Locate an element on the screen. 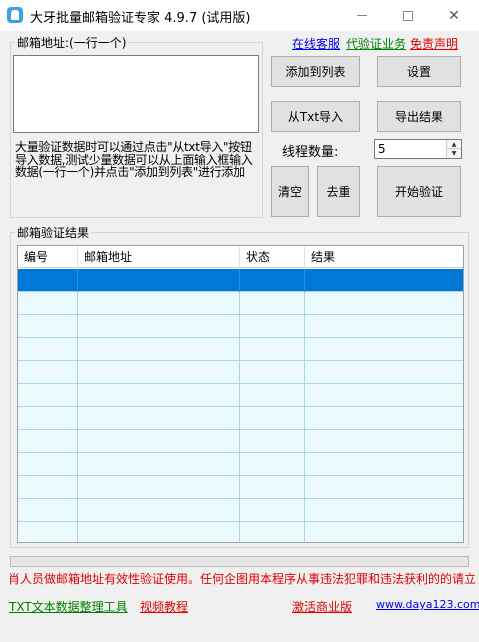 This screenshot has height=642, width=479. export-results-button: 导出结果 is located at coordinates (419, 116).